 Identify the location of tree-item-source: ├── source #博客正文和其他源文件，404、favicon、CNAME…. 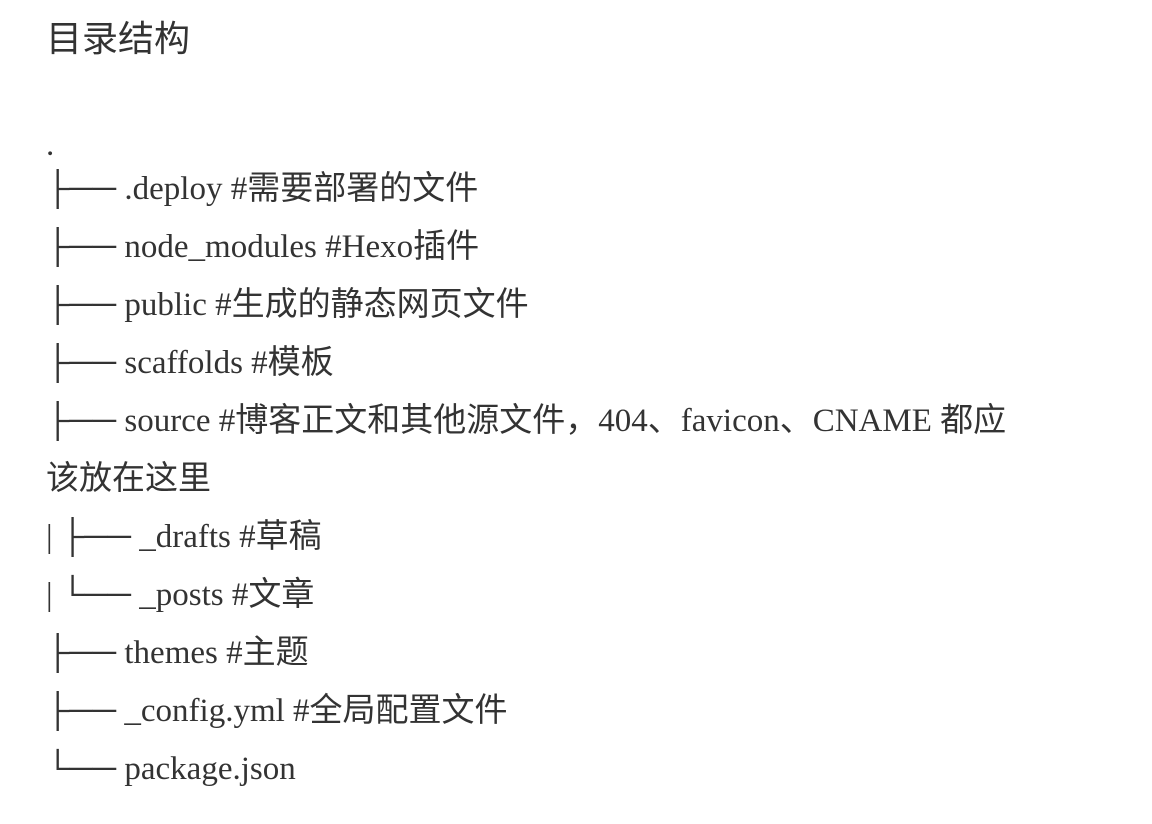
(526, 421).